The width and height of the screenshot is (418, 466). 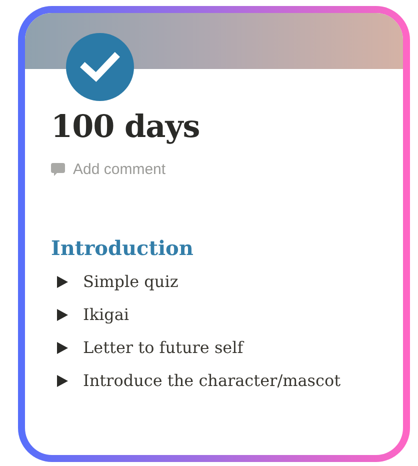 I want to click on section-heading: Introduction, so click(x=122, y=248).